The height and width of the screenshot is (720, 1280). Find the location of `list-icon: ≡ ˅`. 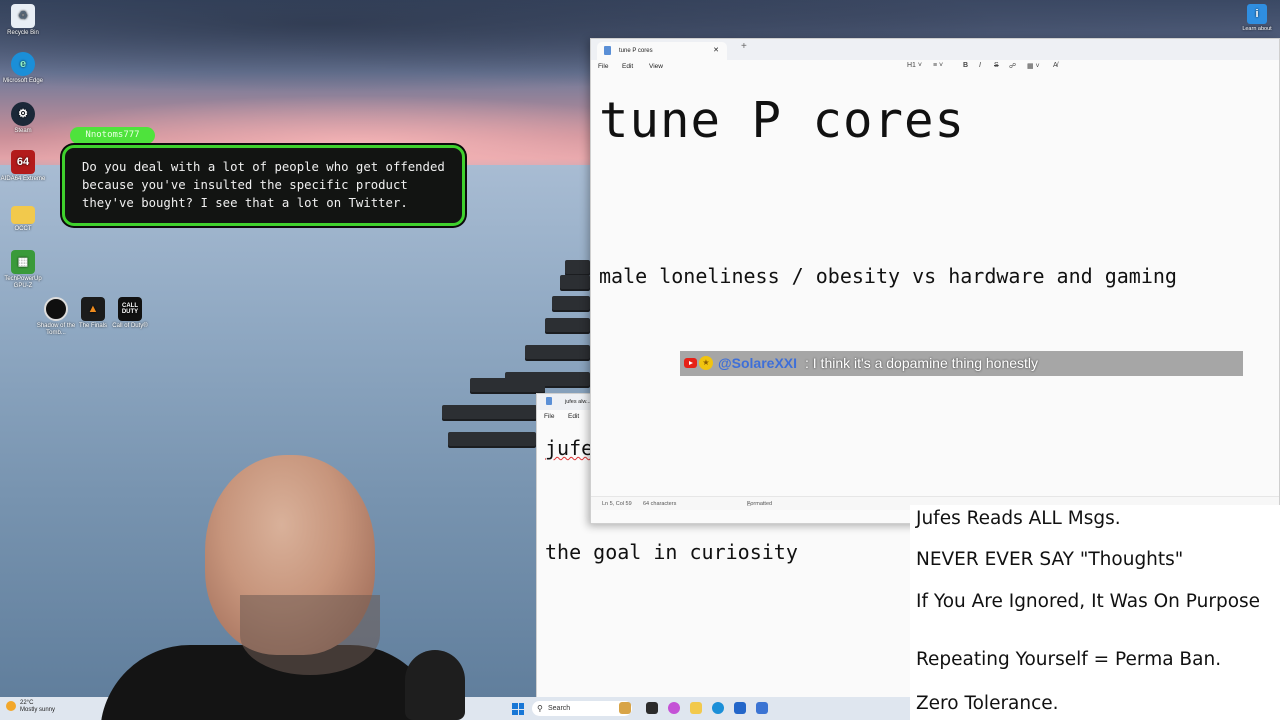

list-icon: ≡ ˅ is located at coordinates (938, 65).